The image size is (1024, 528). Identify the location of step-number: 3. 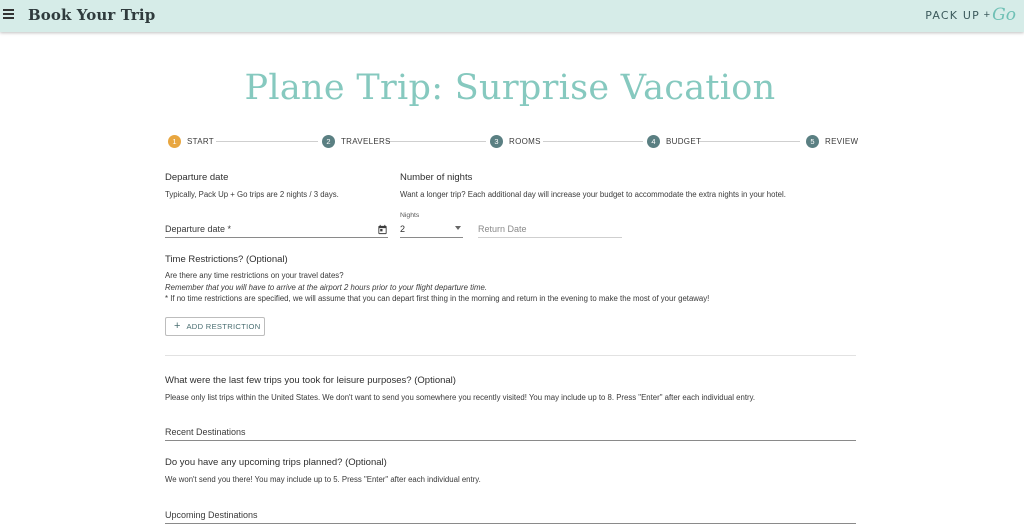
(496, 141).